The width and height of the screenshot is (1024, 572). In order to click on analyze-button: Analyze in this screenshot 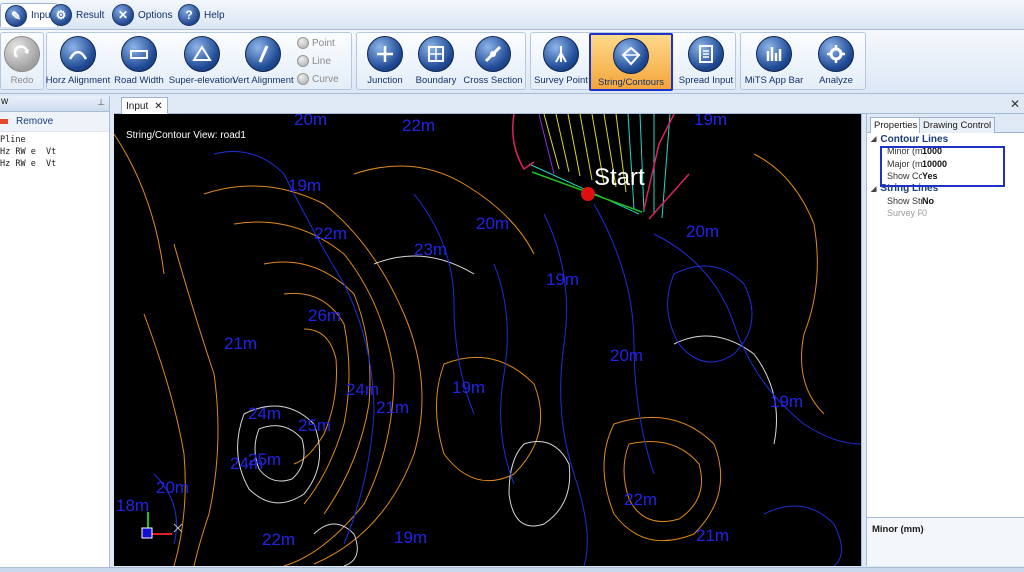, I will do `click(836, 62)`.